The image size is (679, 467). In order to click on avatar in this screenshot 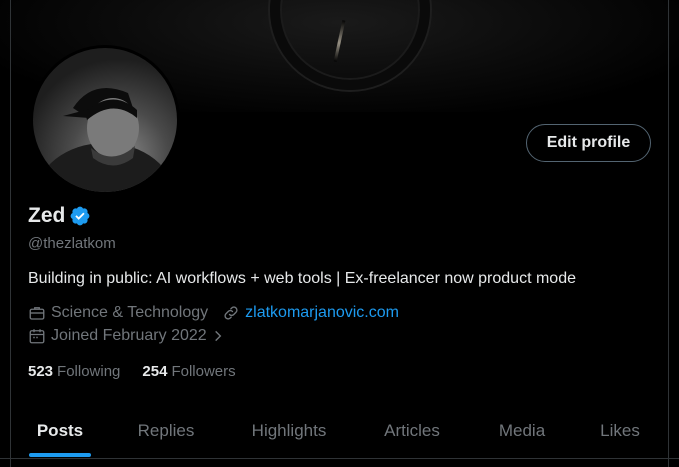, I will do `click(105, 120)`.